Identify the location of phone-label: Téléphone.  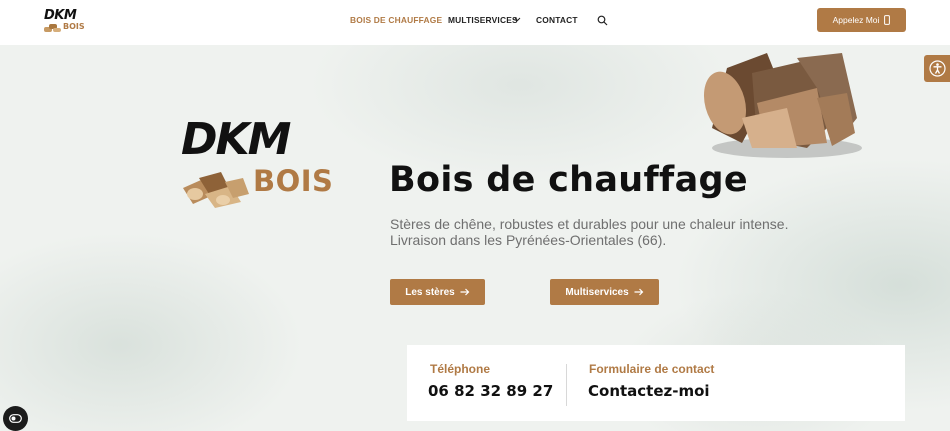
(460, 369).